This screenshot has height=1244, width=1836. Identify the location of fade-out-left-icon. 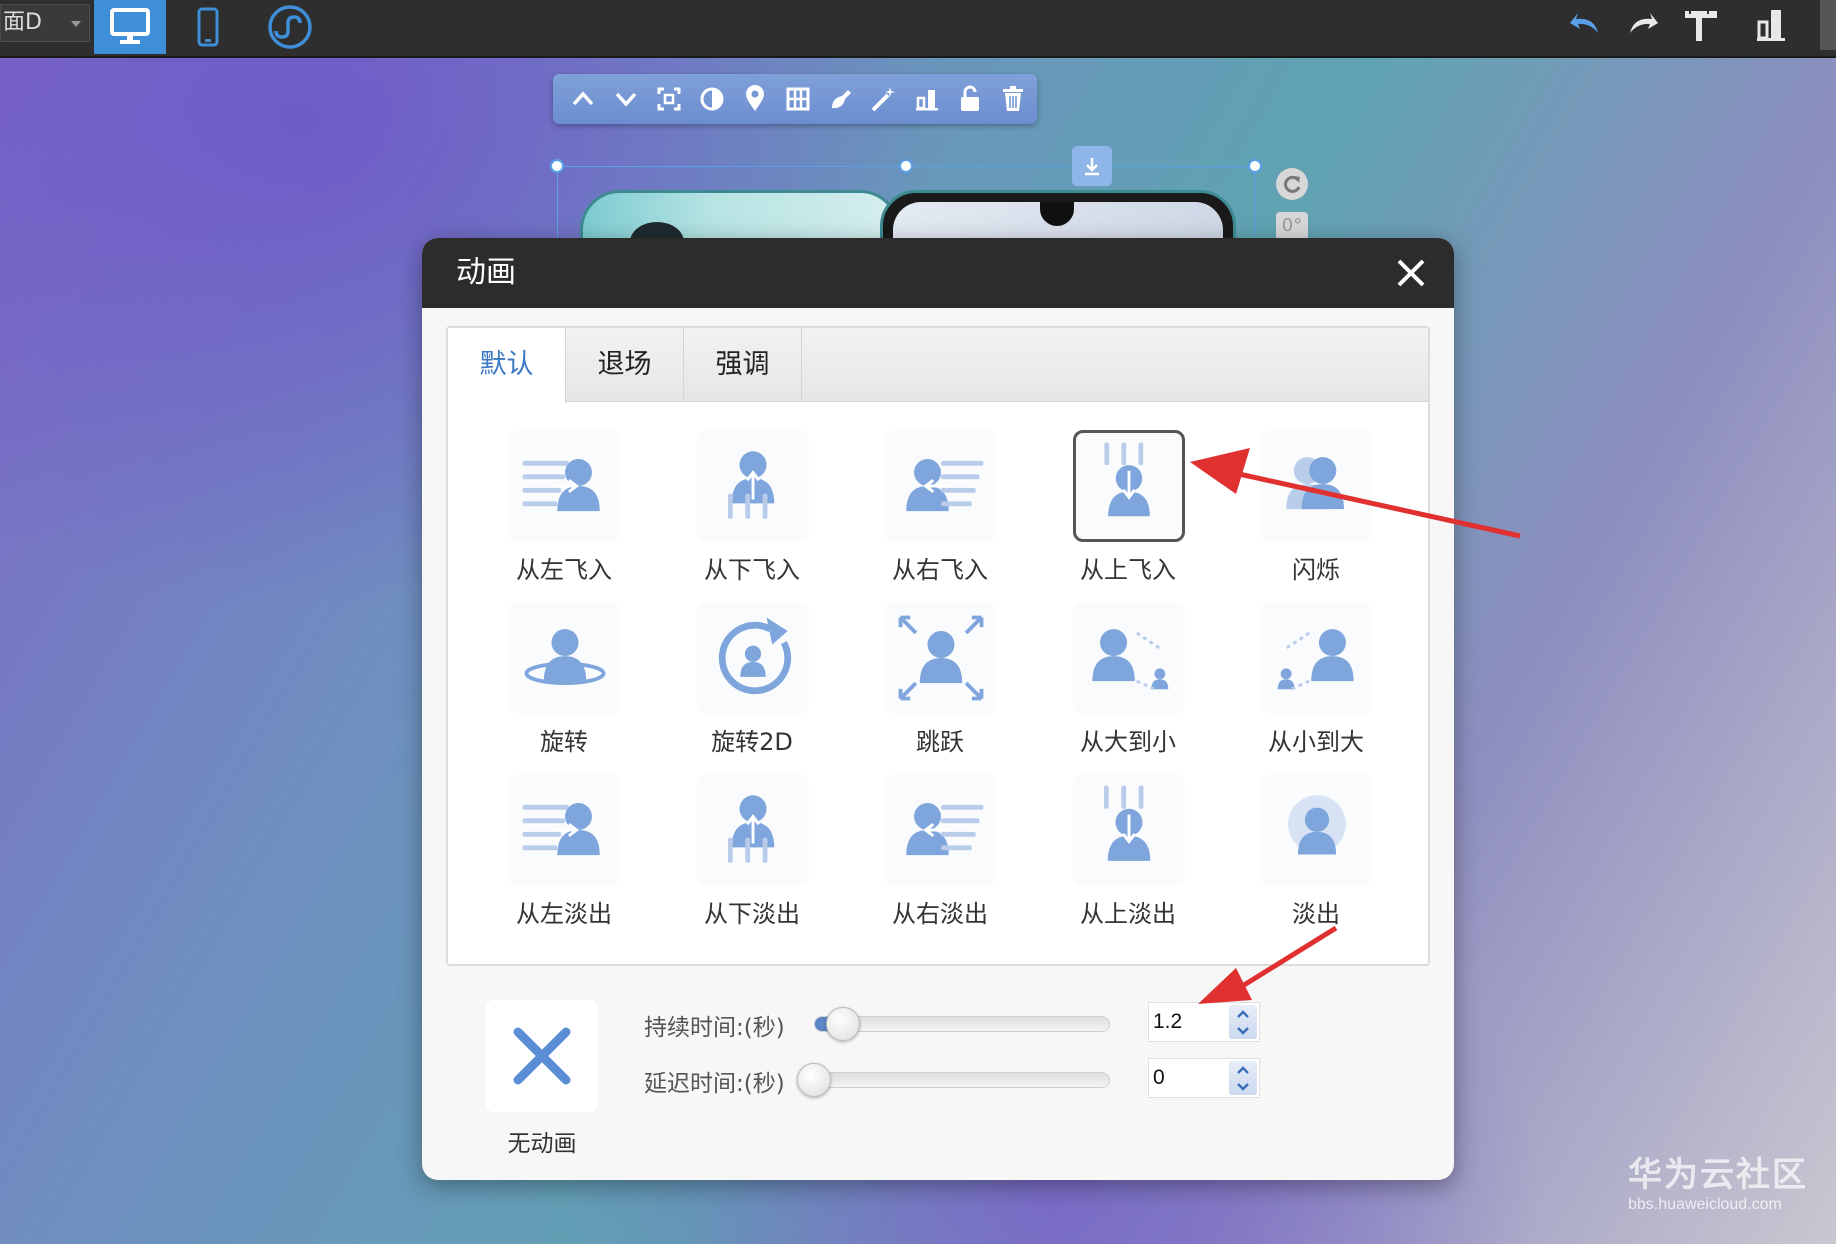
(565, 830).